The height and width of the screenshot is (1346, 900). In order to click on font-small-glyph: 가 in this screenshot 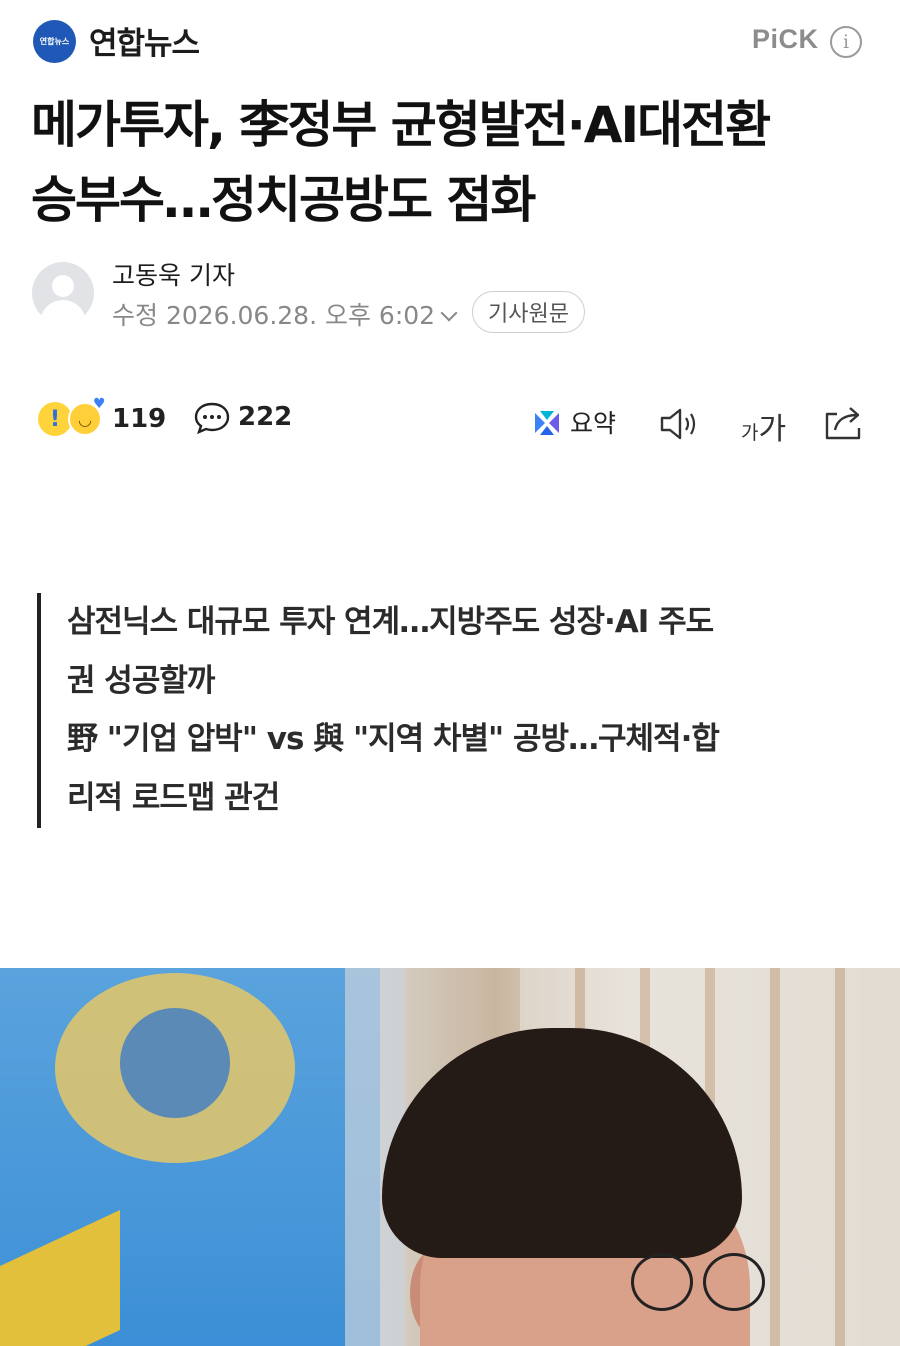, I will do `click(750, 433)`.